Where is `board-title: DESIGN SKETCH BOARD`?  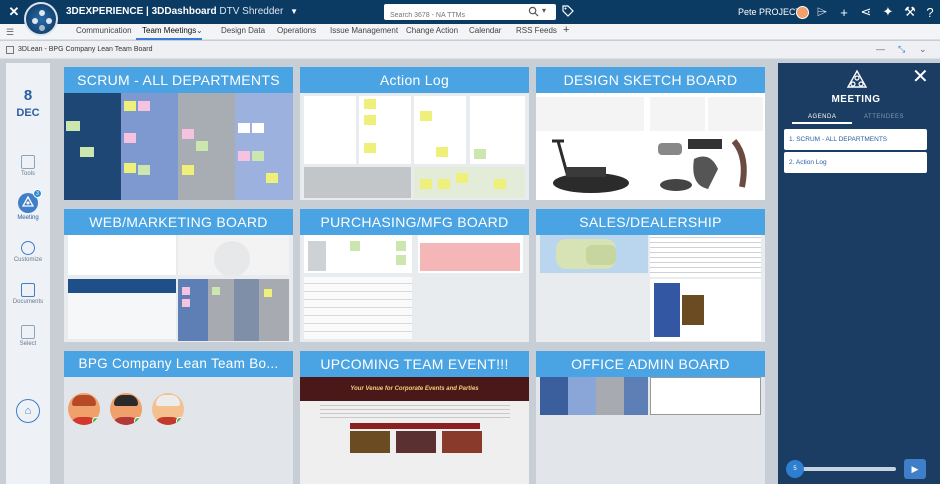 board-title: DESIGN SKETCH BOARD is located at coordinates (650, 80).